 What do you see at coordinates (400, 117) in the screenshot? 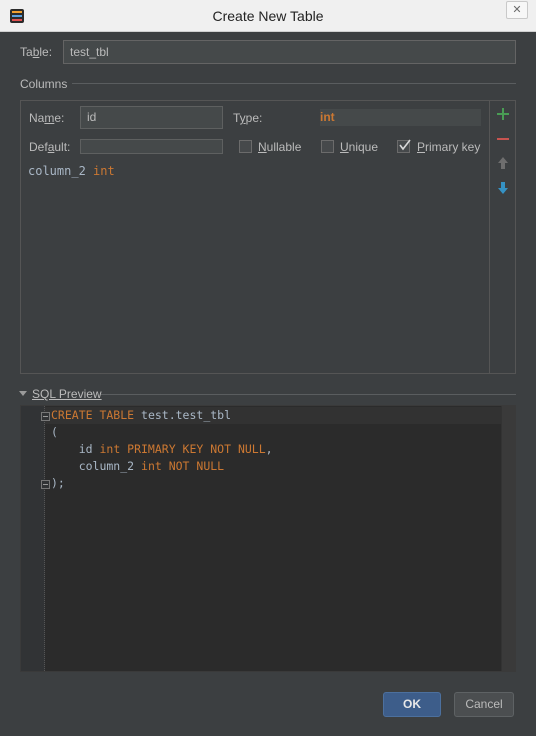
I see `column-type-input: int` at bounding box center [400, 117].